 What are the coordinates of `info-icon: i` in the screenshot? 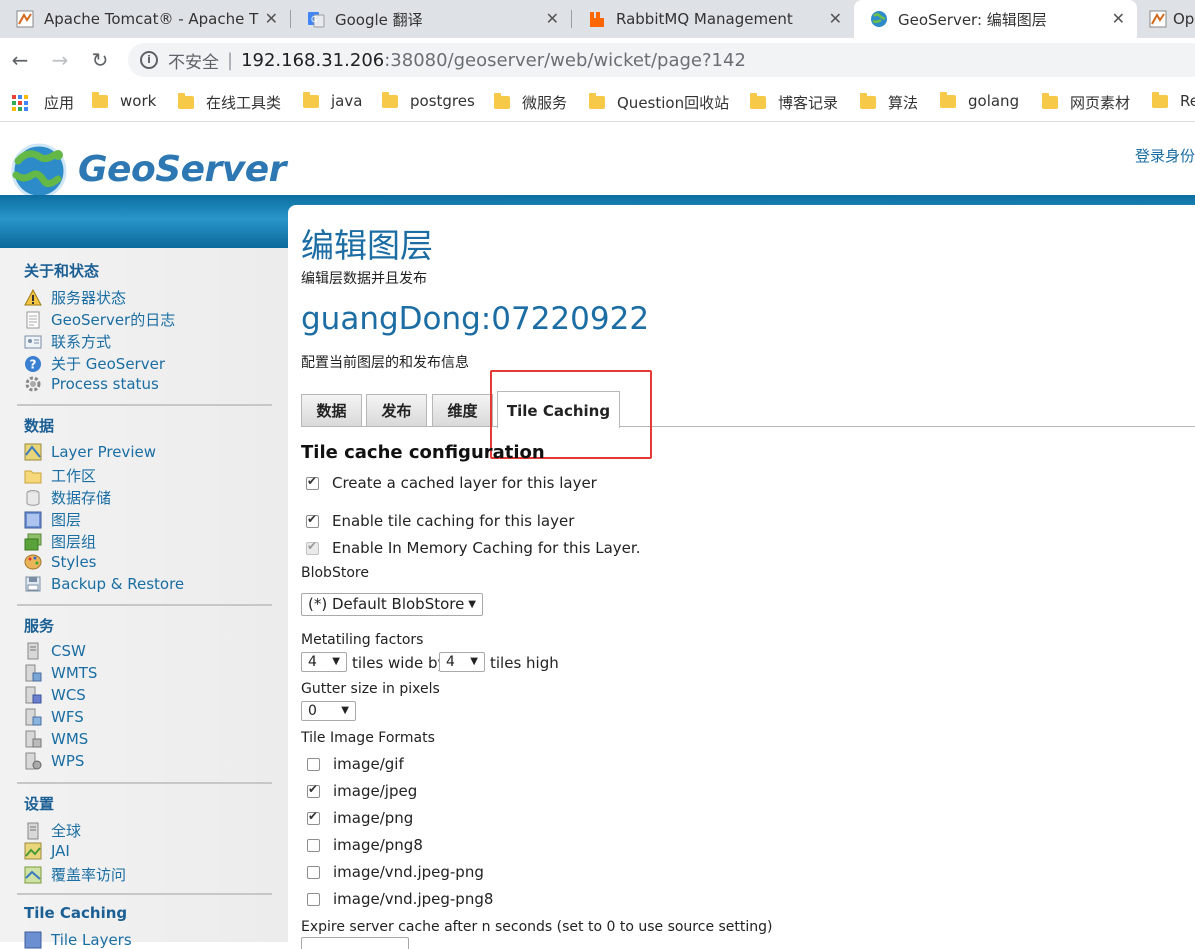 It's located at (149, 60).